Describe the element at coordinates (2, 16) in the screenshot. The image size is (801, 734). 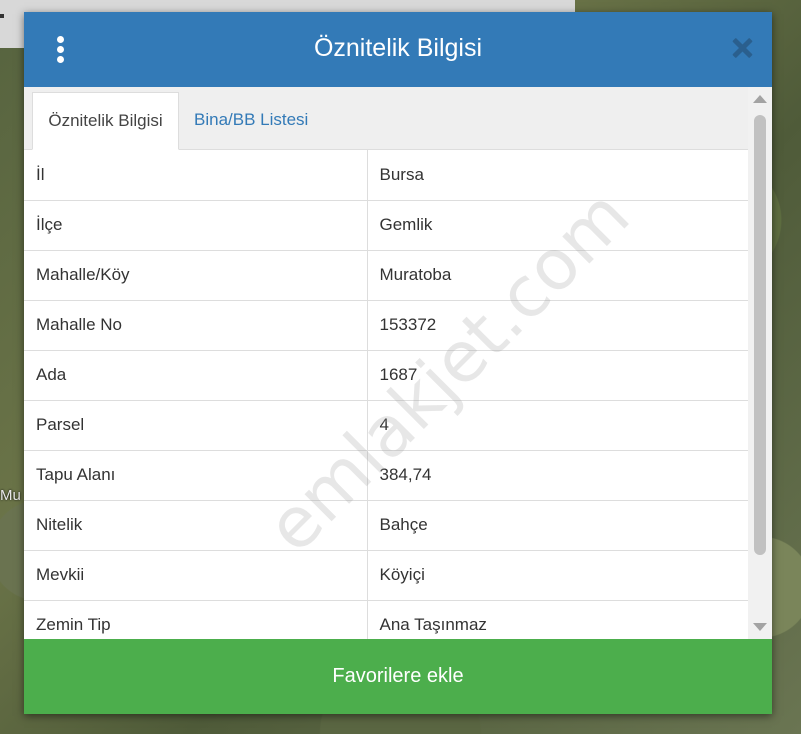
I see `map-tick` at that location.